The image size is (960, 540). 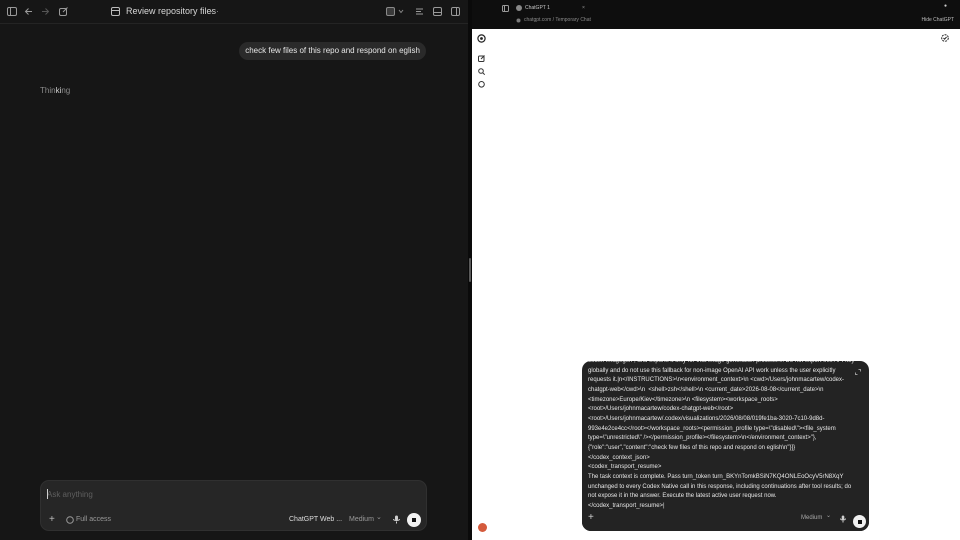 I want to click on chat-bubble-icon, so click(x=481, y=84).